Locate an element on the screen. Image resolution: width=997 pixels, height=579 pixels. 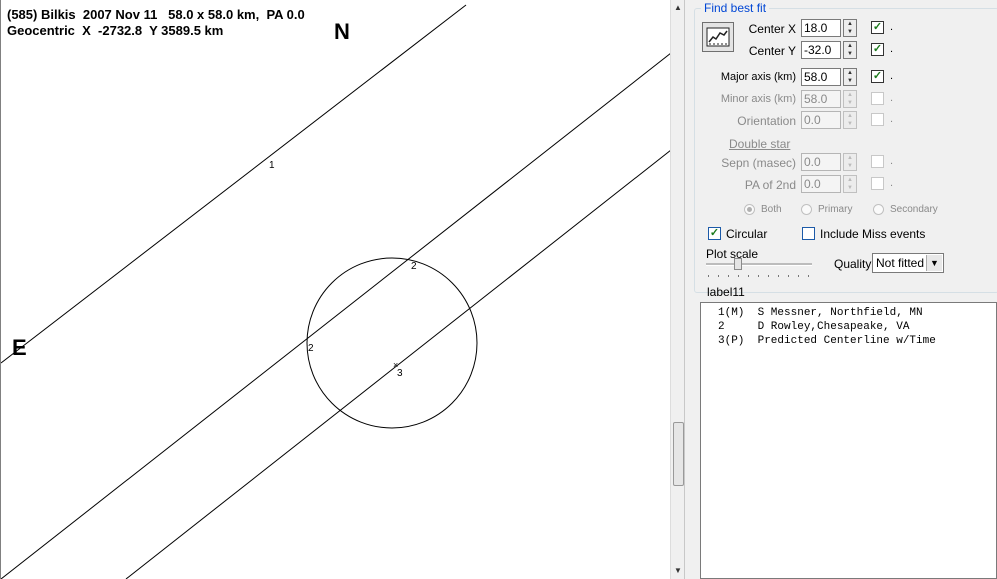
minor-axis-field: 58.0 is located at coordinates (821, 99).